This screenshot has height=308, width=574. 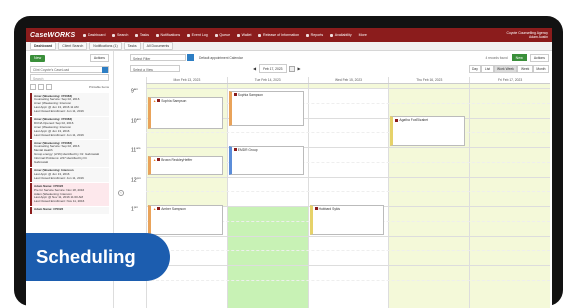 What do you see at coordinates (59, 201) in the screenshot?
I see `client-card-line: Last Closed Enrollment: Nov 11, 2016` at bounding box center [59, 201].